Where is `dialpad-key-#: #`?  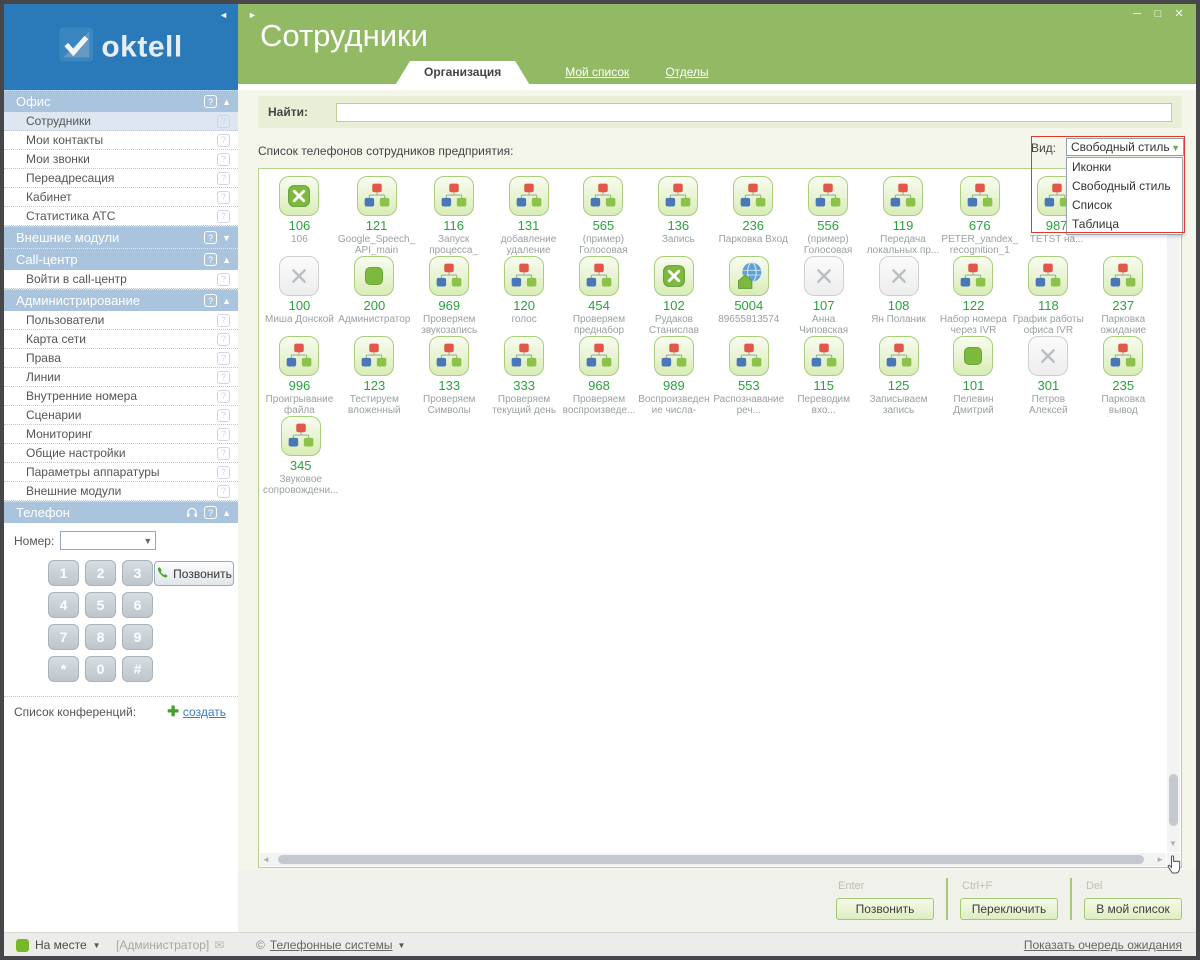 dialpad-key-#: # is located at coordinates (137, 669).